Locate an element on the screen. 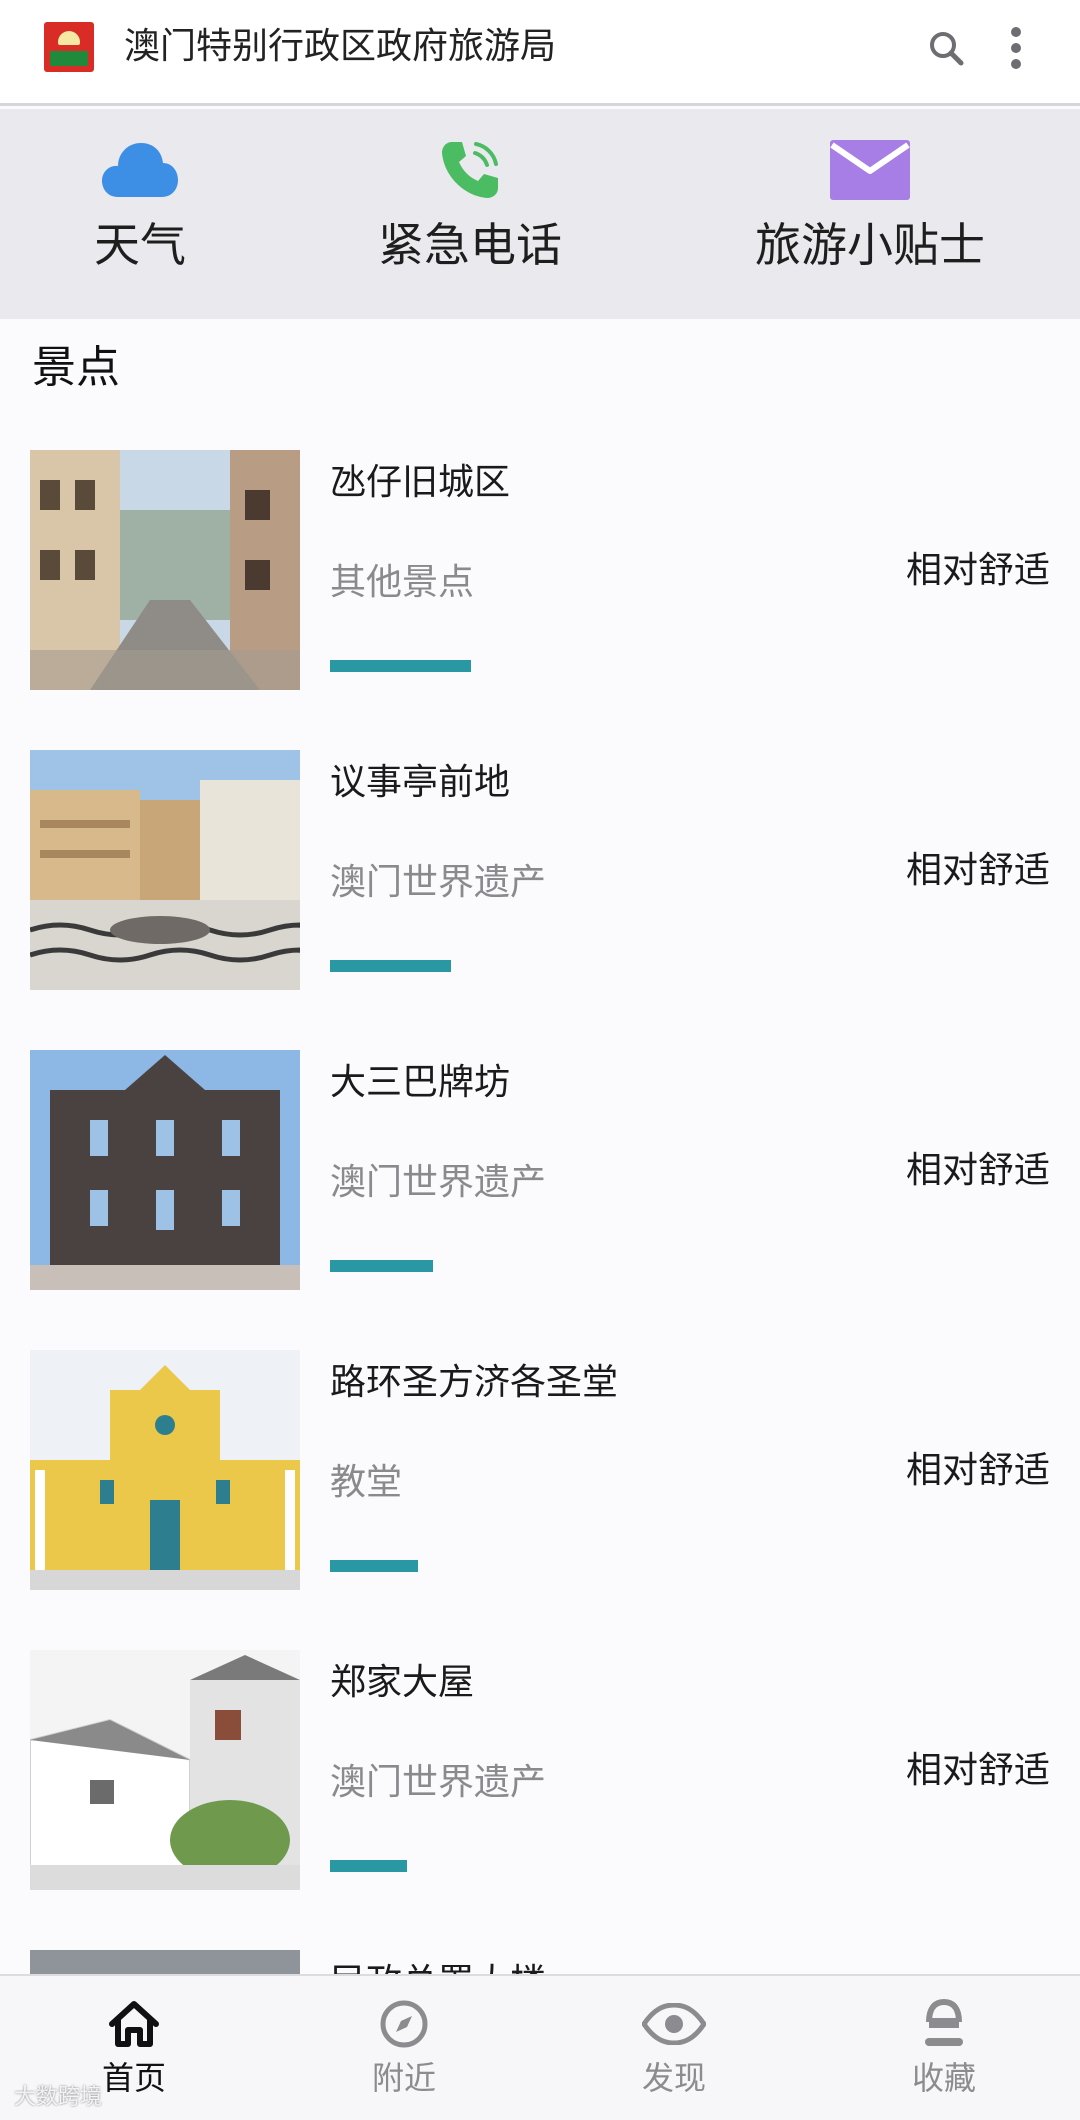 This screenshot has width=1080, height=2120. nav-favorites-label: 收藏 is located at coordinates (943, 2078).